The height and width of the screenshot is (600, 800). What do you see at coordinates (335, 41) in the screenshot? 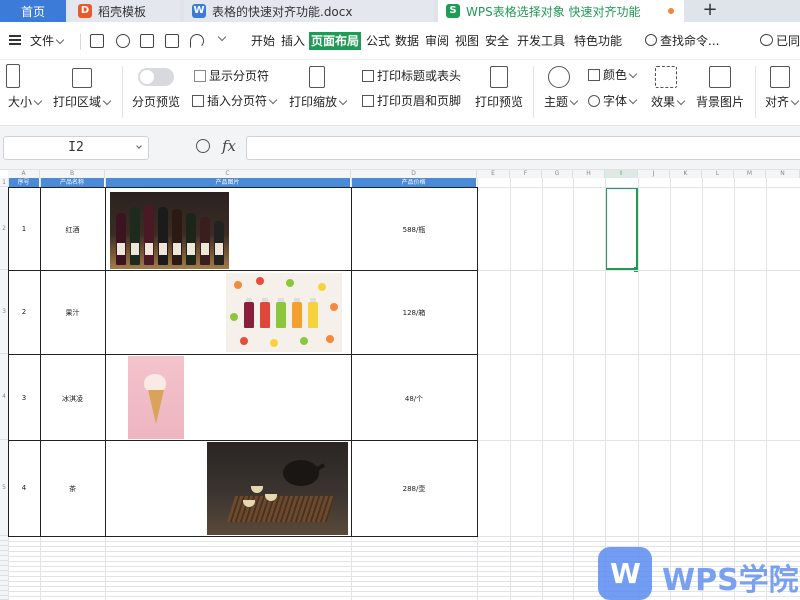
I see `menu-page-layout: 页面布局` at bounding box center [335, 41].